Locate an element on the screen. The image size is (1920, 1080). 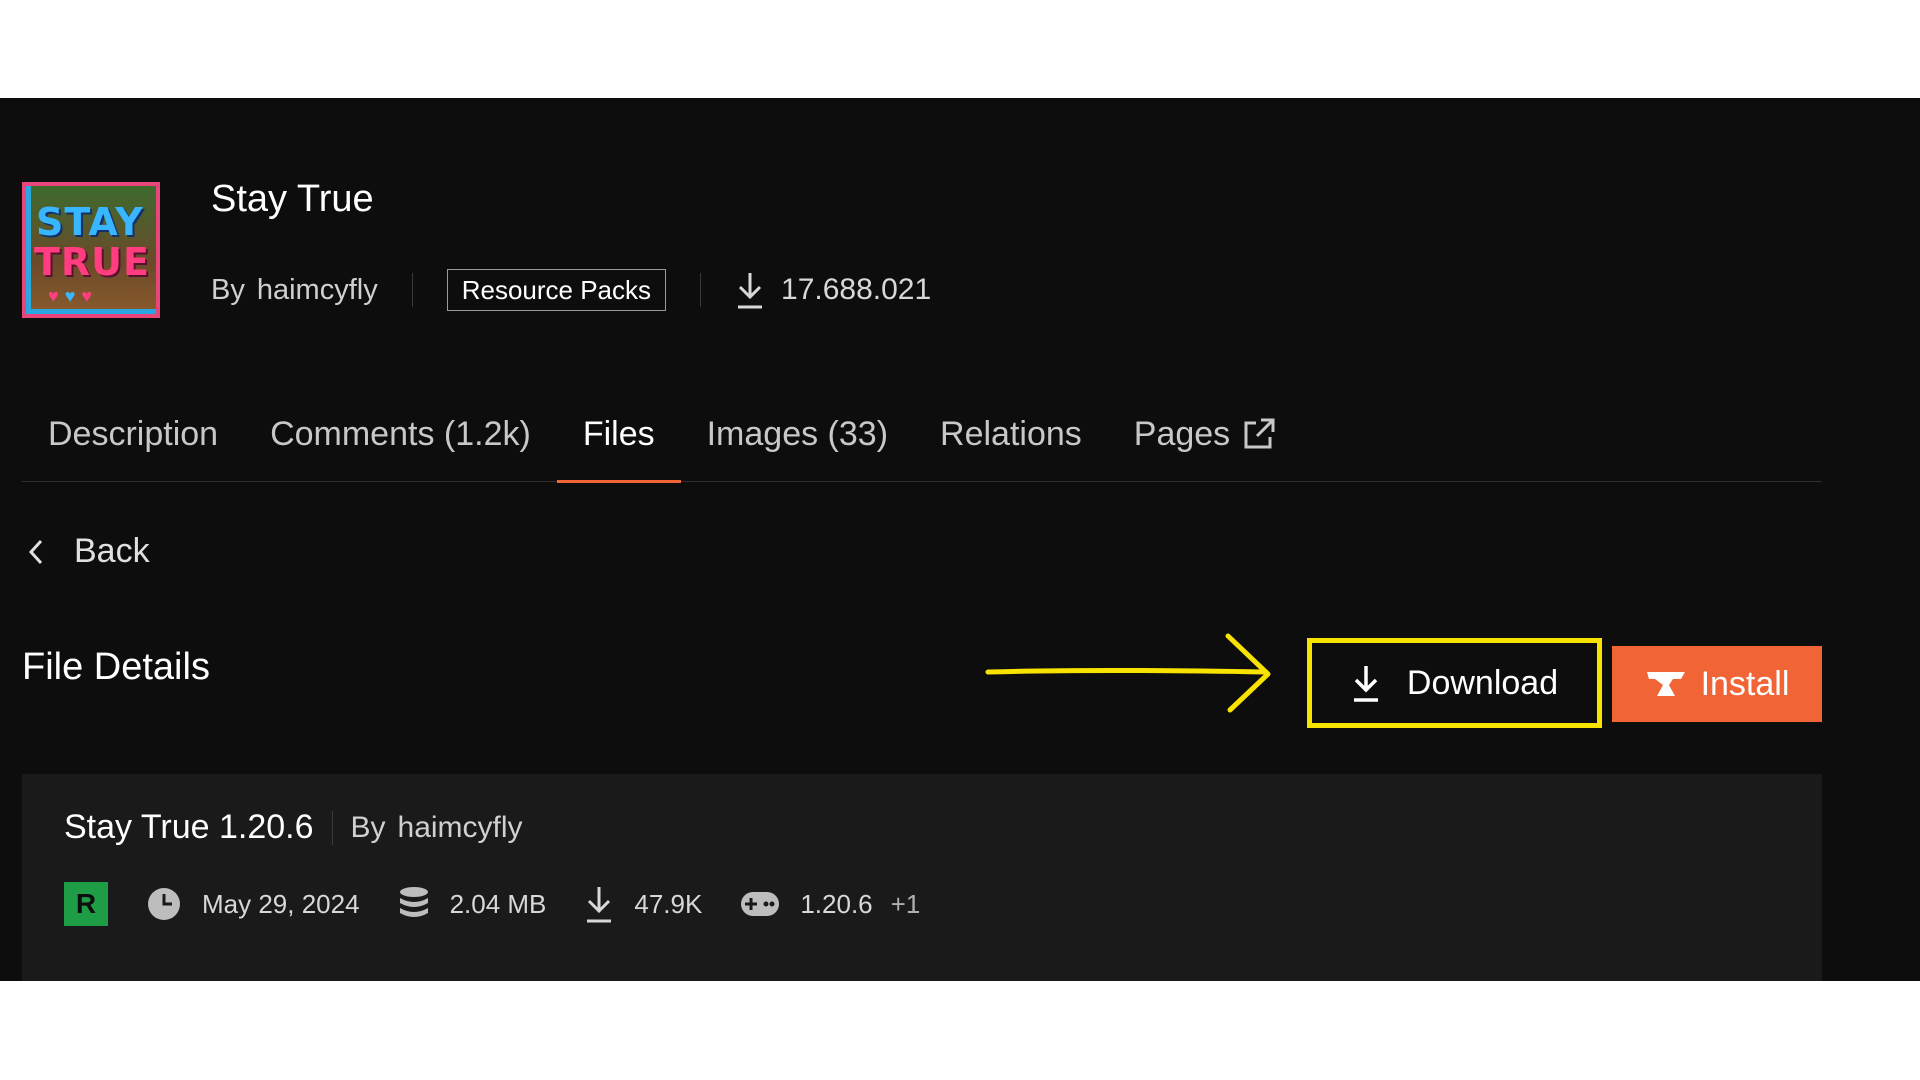
clock-icon is located at coordinates (164, 904).